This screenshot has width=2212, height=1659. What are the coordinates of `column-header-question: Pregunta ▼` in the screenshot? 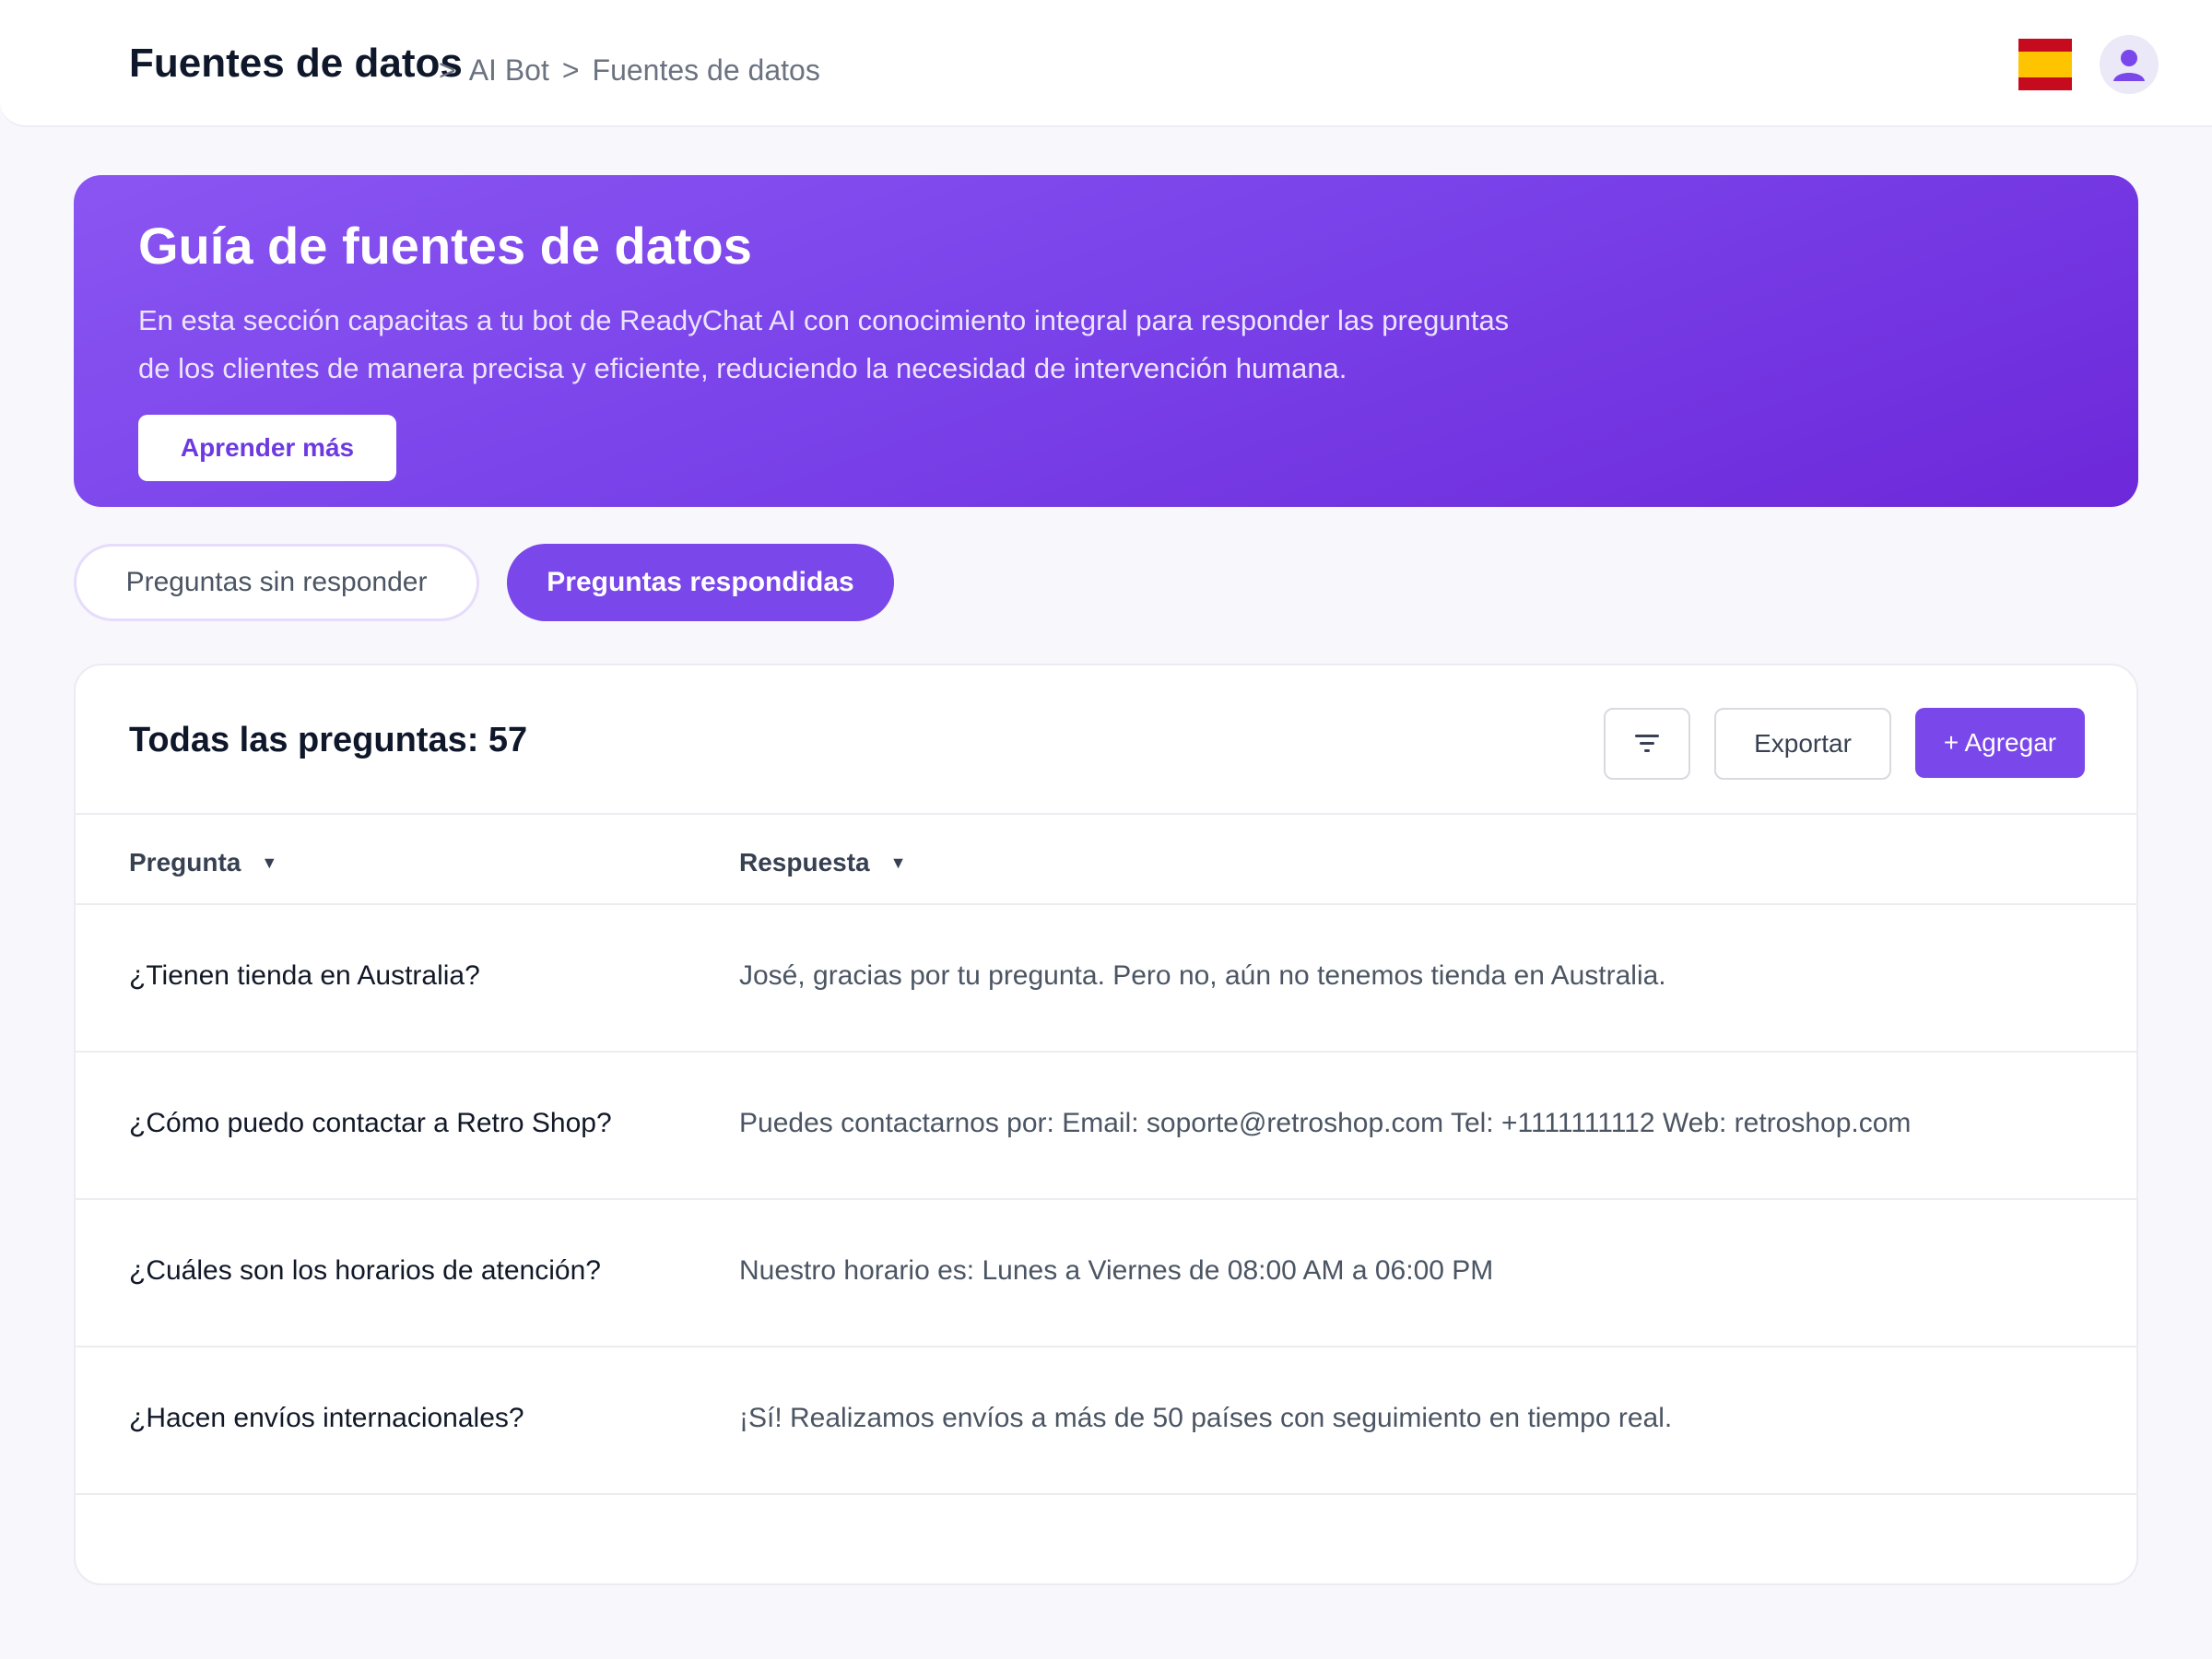 It's located at (203, 862).